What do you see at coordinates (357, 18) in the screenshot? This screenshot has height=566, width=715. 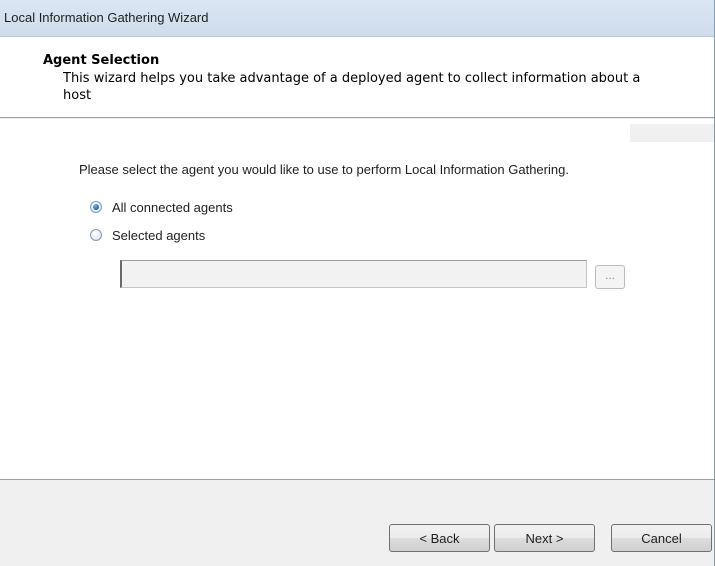 I see `title-bar: Local Information Gathering Wizard` at bounding box center [357, 18].